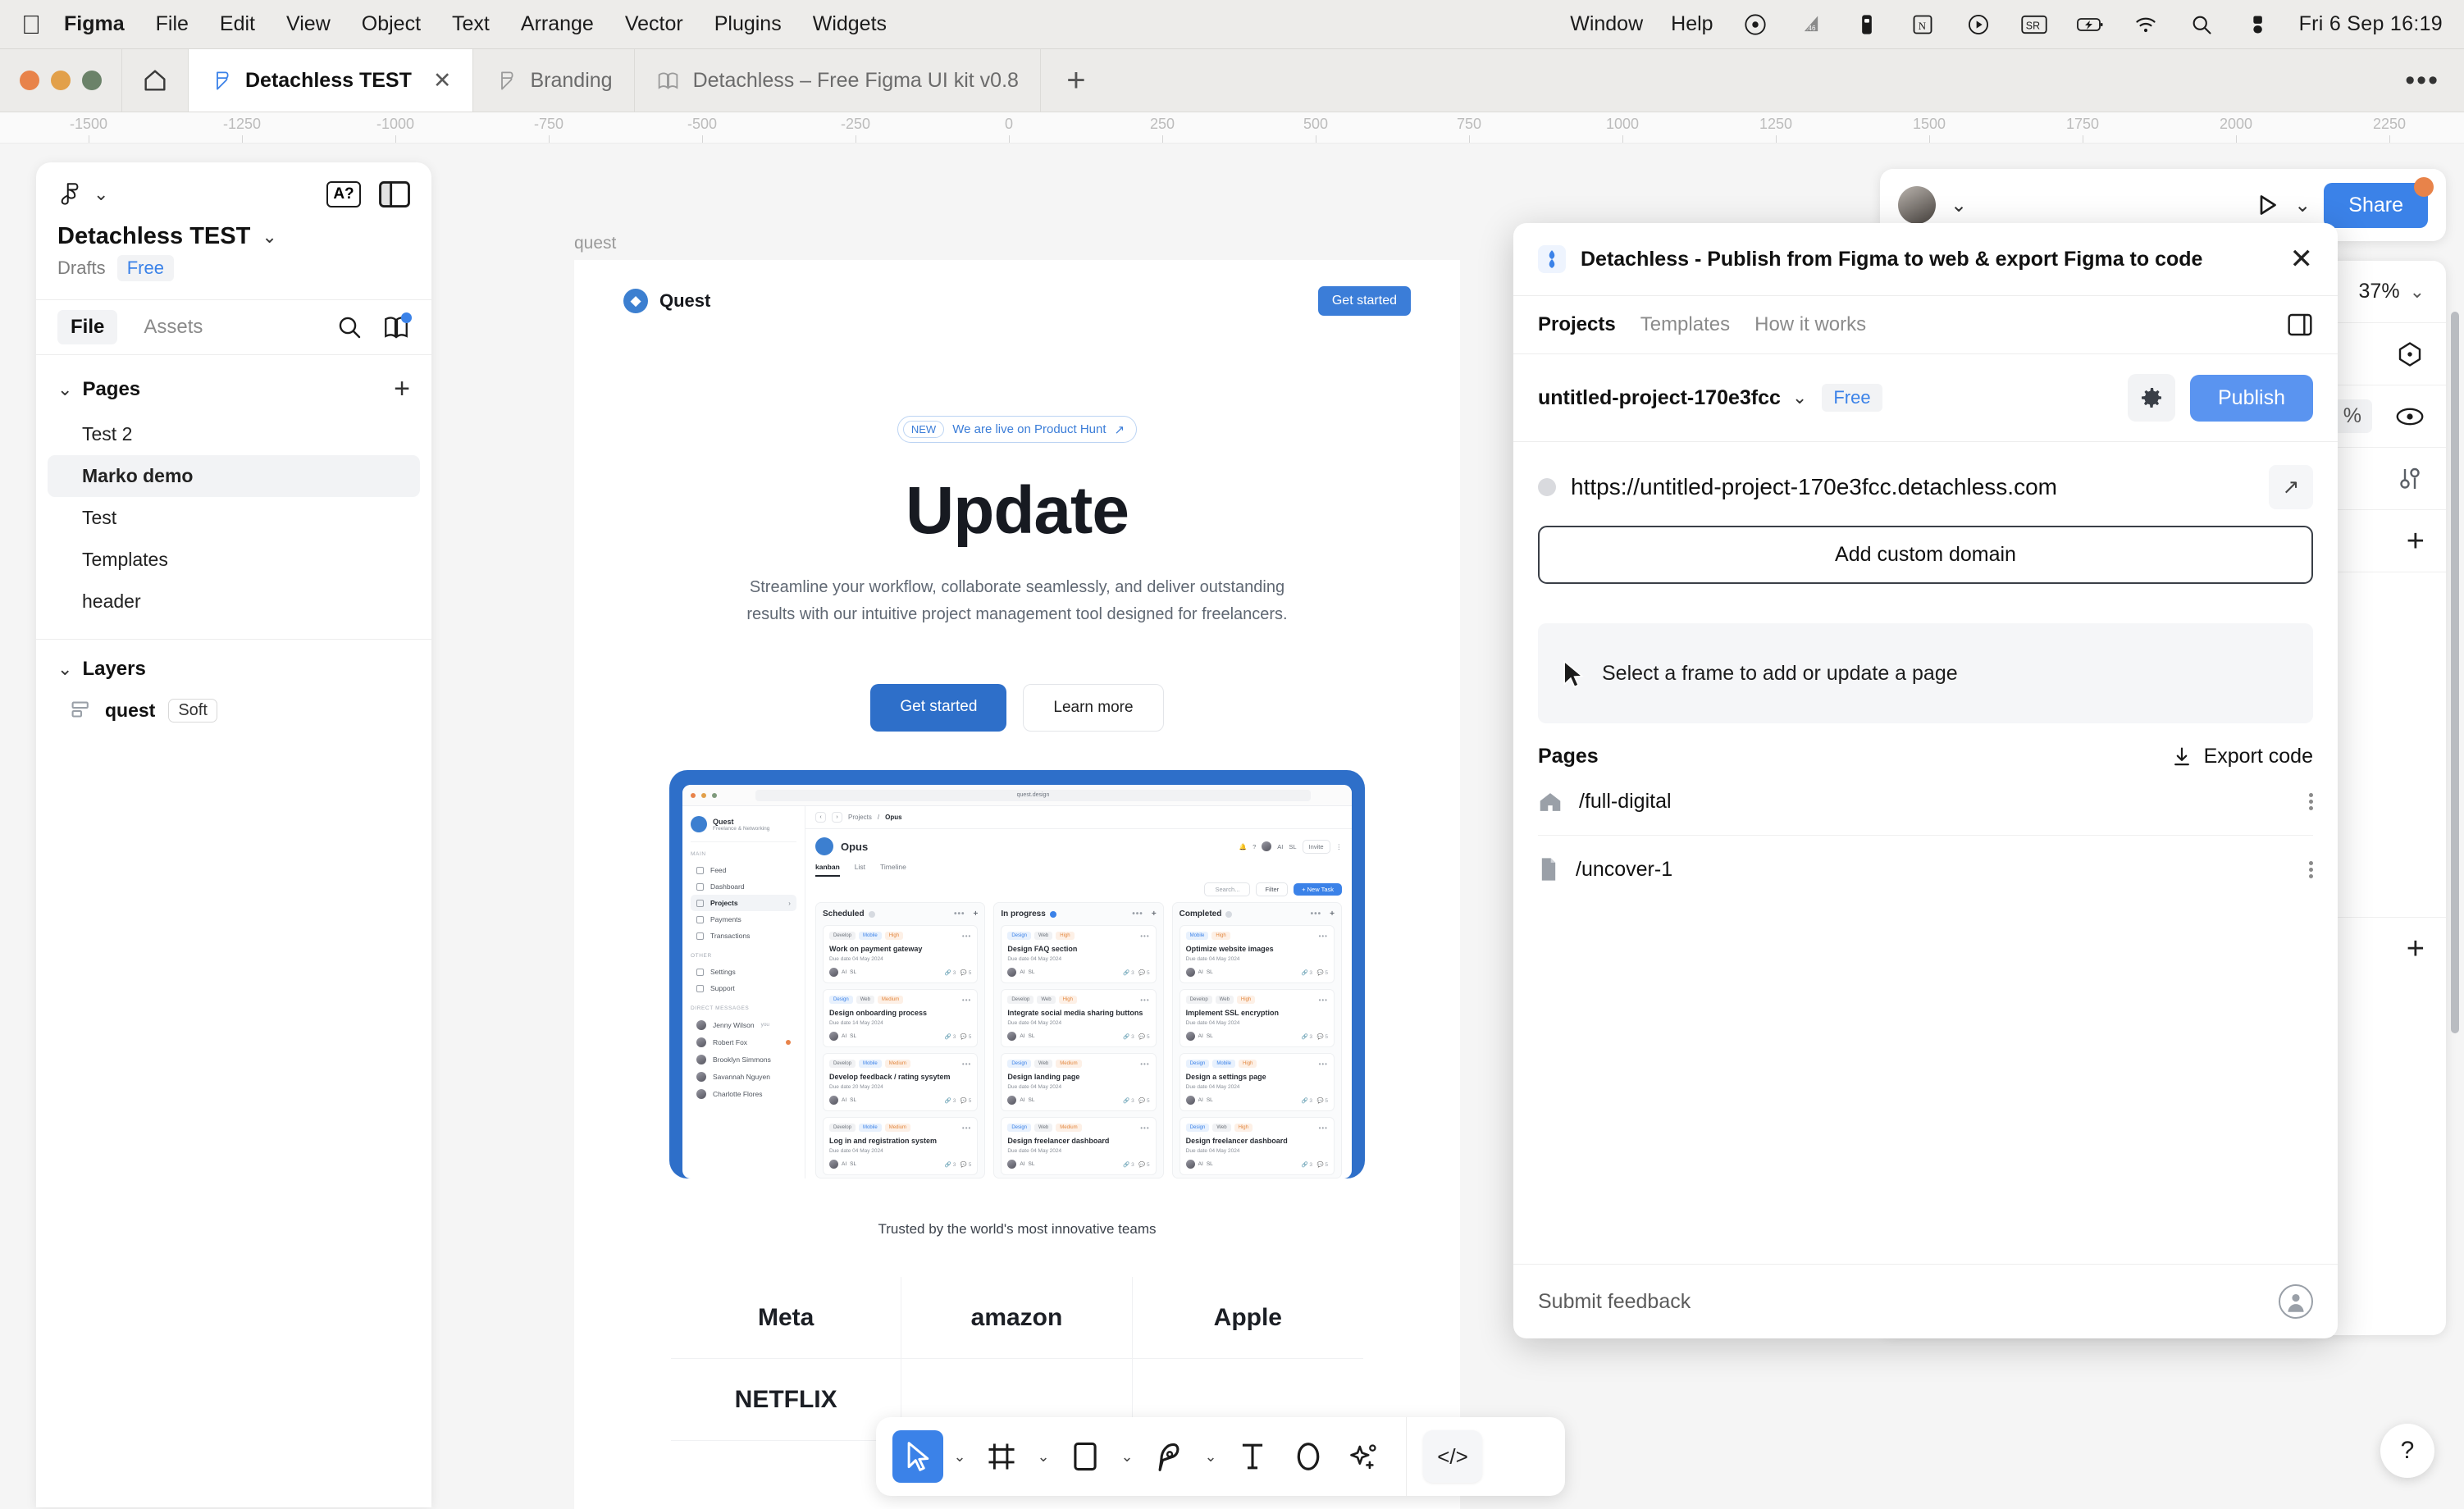 Image resolution: width=2464 pixels, height=1509 pixels. I want to click on mockup-nav-settings: Settings, so click(743, 972).